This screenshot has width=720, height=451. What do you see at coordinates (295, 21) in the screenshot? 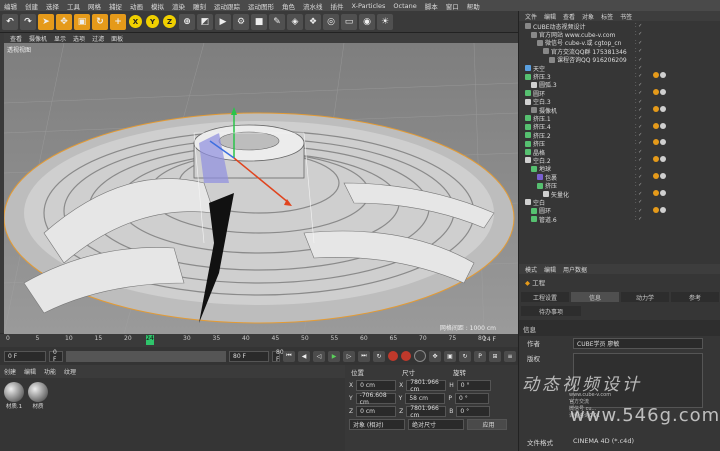
I see `subdivision-icon: ◈` at bounding box center [295, 21].